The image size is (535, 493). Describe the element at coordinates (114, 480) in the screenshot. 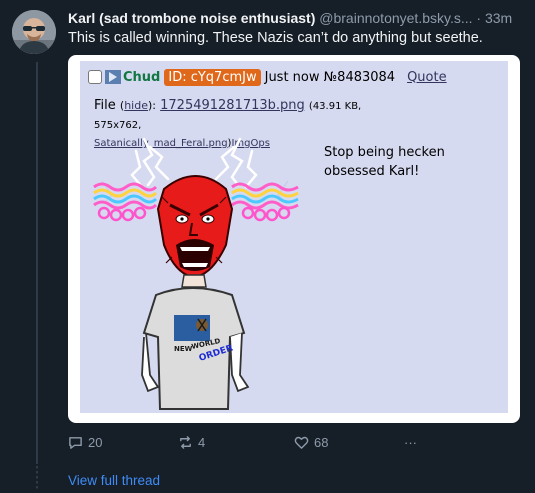

I see `view-full-thread-link: View full thread` at that location.